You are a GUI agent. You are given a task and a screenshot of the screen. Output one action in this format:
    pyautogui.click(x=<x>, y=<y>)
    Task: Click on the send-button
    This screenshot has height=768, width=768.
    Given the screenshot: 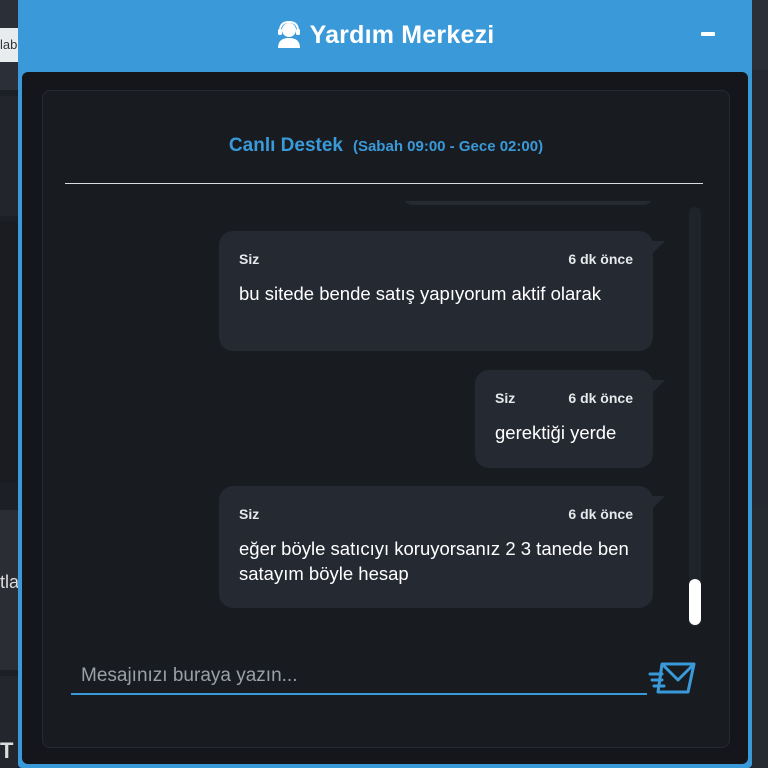 What is the action you would take?
    pyautogui.click(x=672, y=678)
    